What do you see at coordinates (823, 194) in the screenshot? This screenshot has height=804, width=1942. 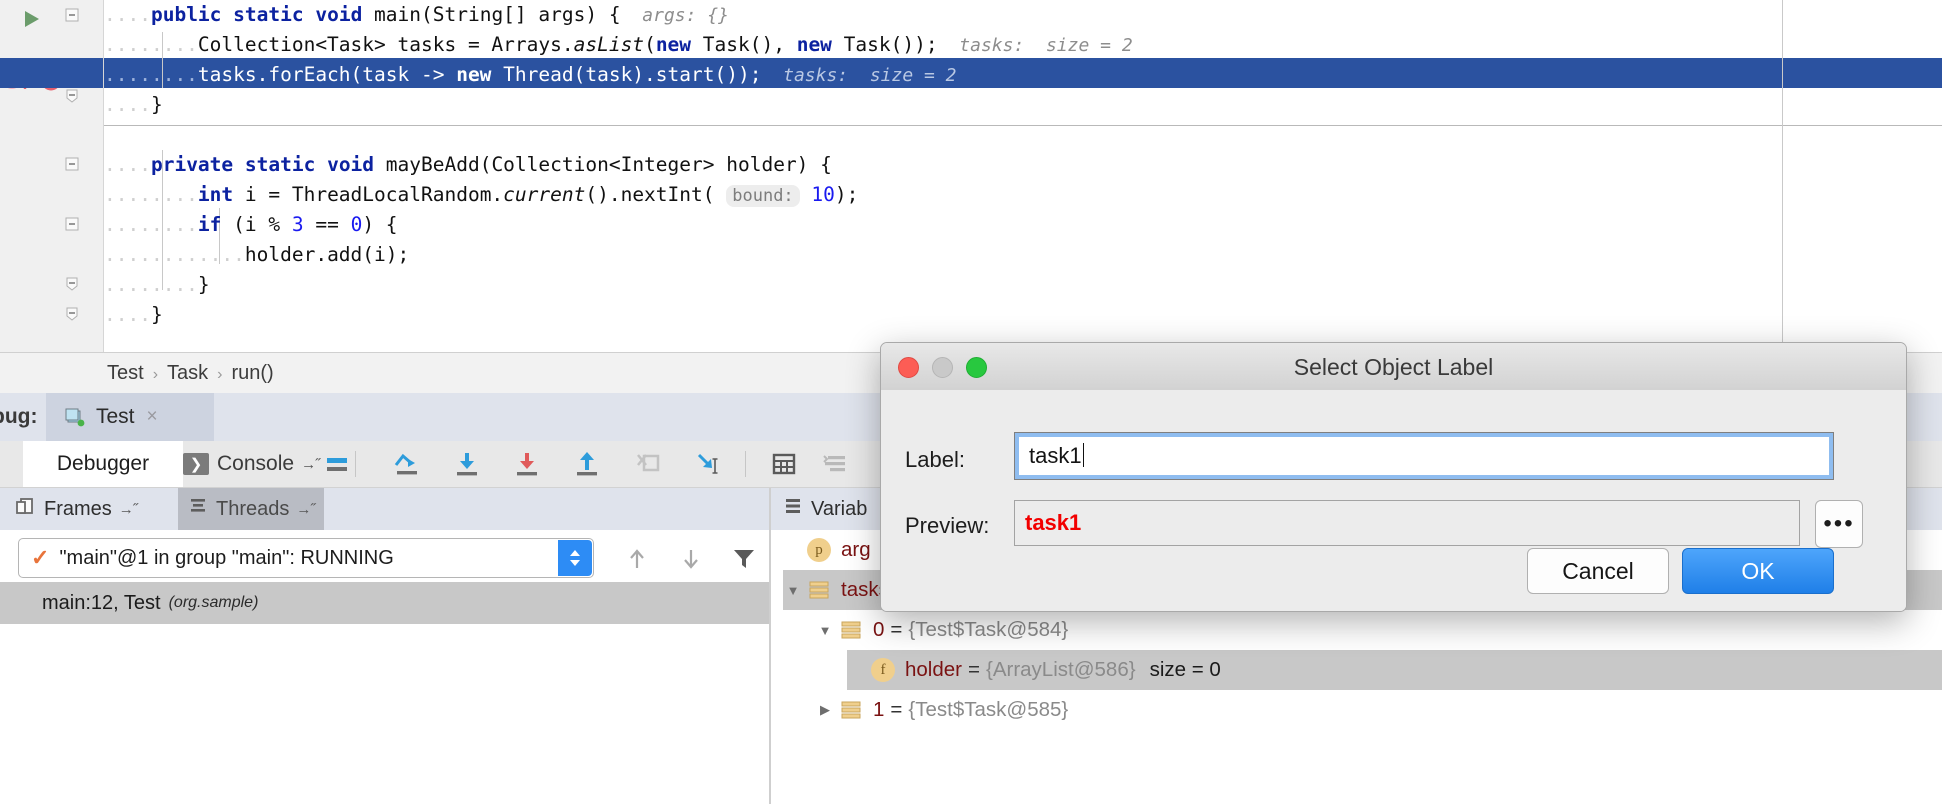 I see `code-token: 10` at bounding box center [823, 194].